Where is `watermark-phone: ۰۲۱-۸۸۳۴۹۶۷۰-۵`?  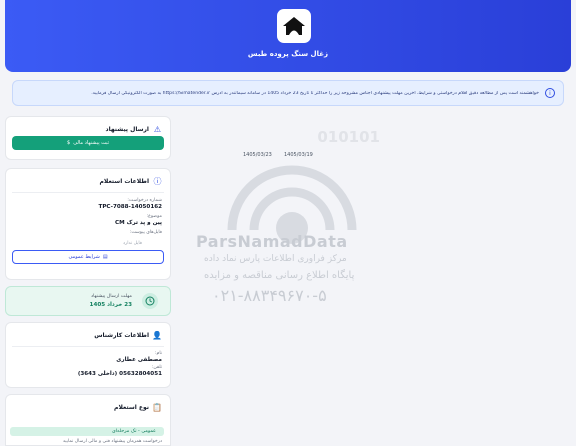
watermark-phone: ۰۲۱-۸۸۳۴۹۶۷۰-۵ is located at coordinates (269, 295).